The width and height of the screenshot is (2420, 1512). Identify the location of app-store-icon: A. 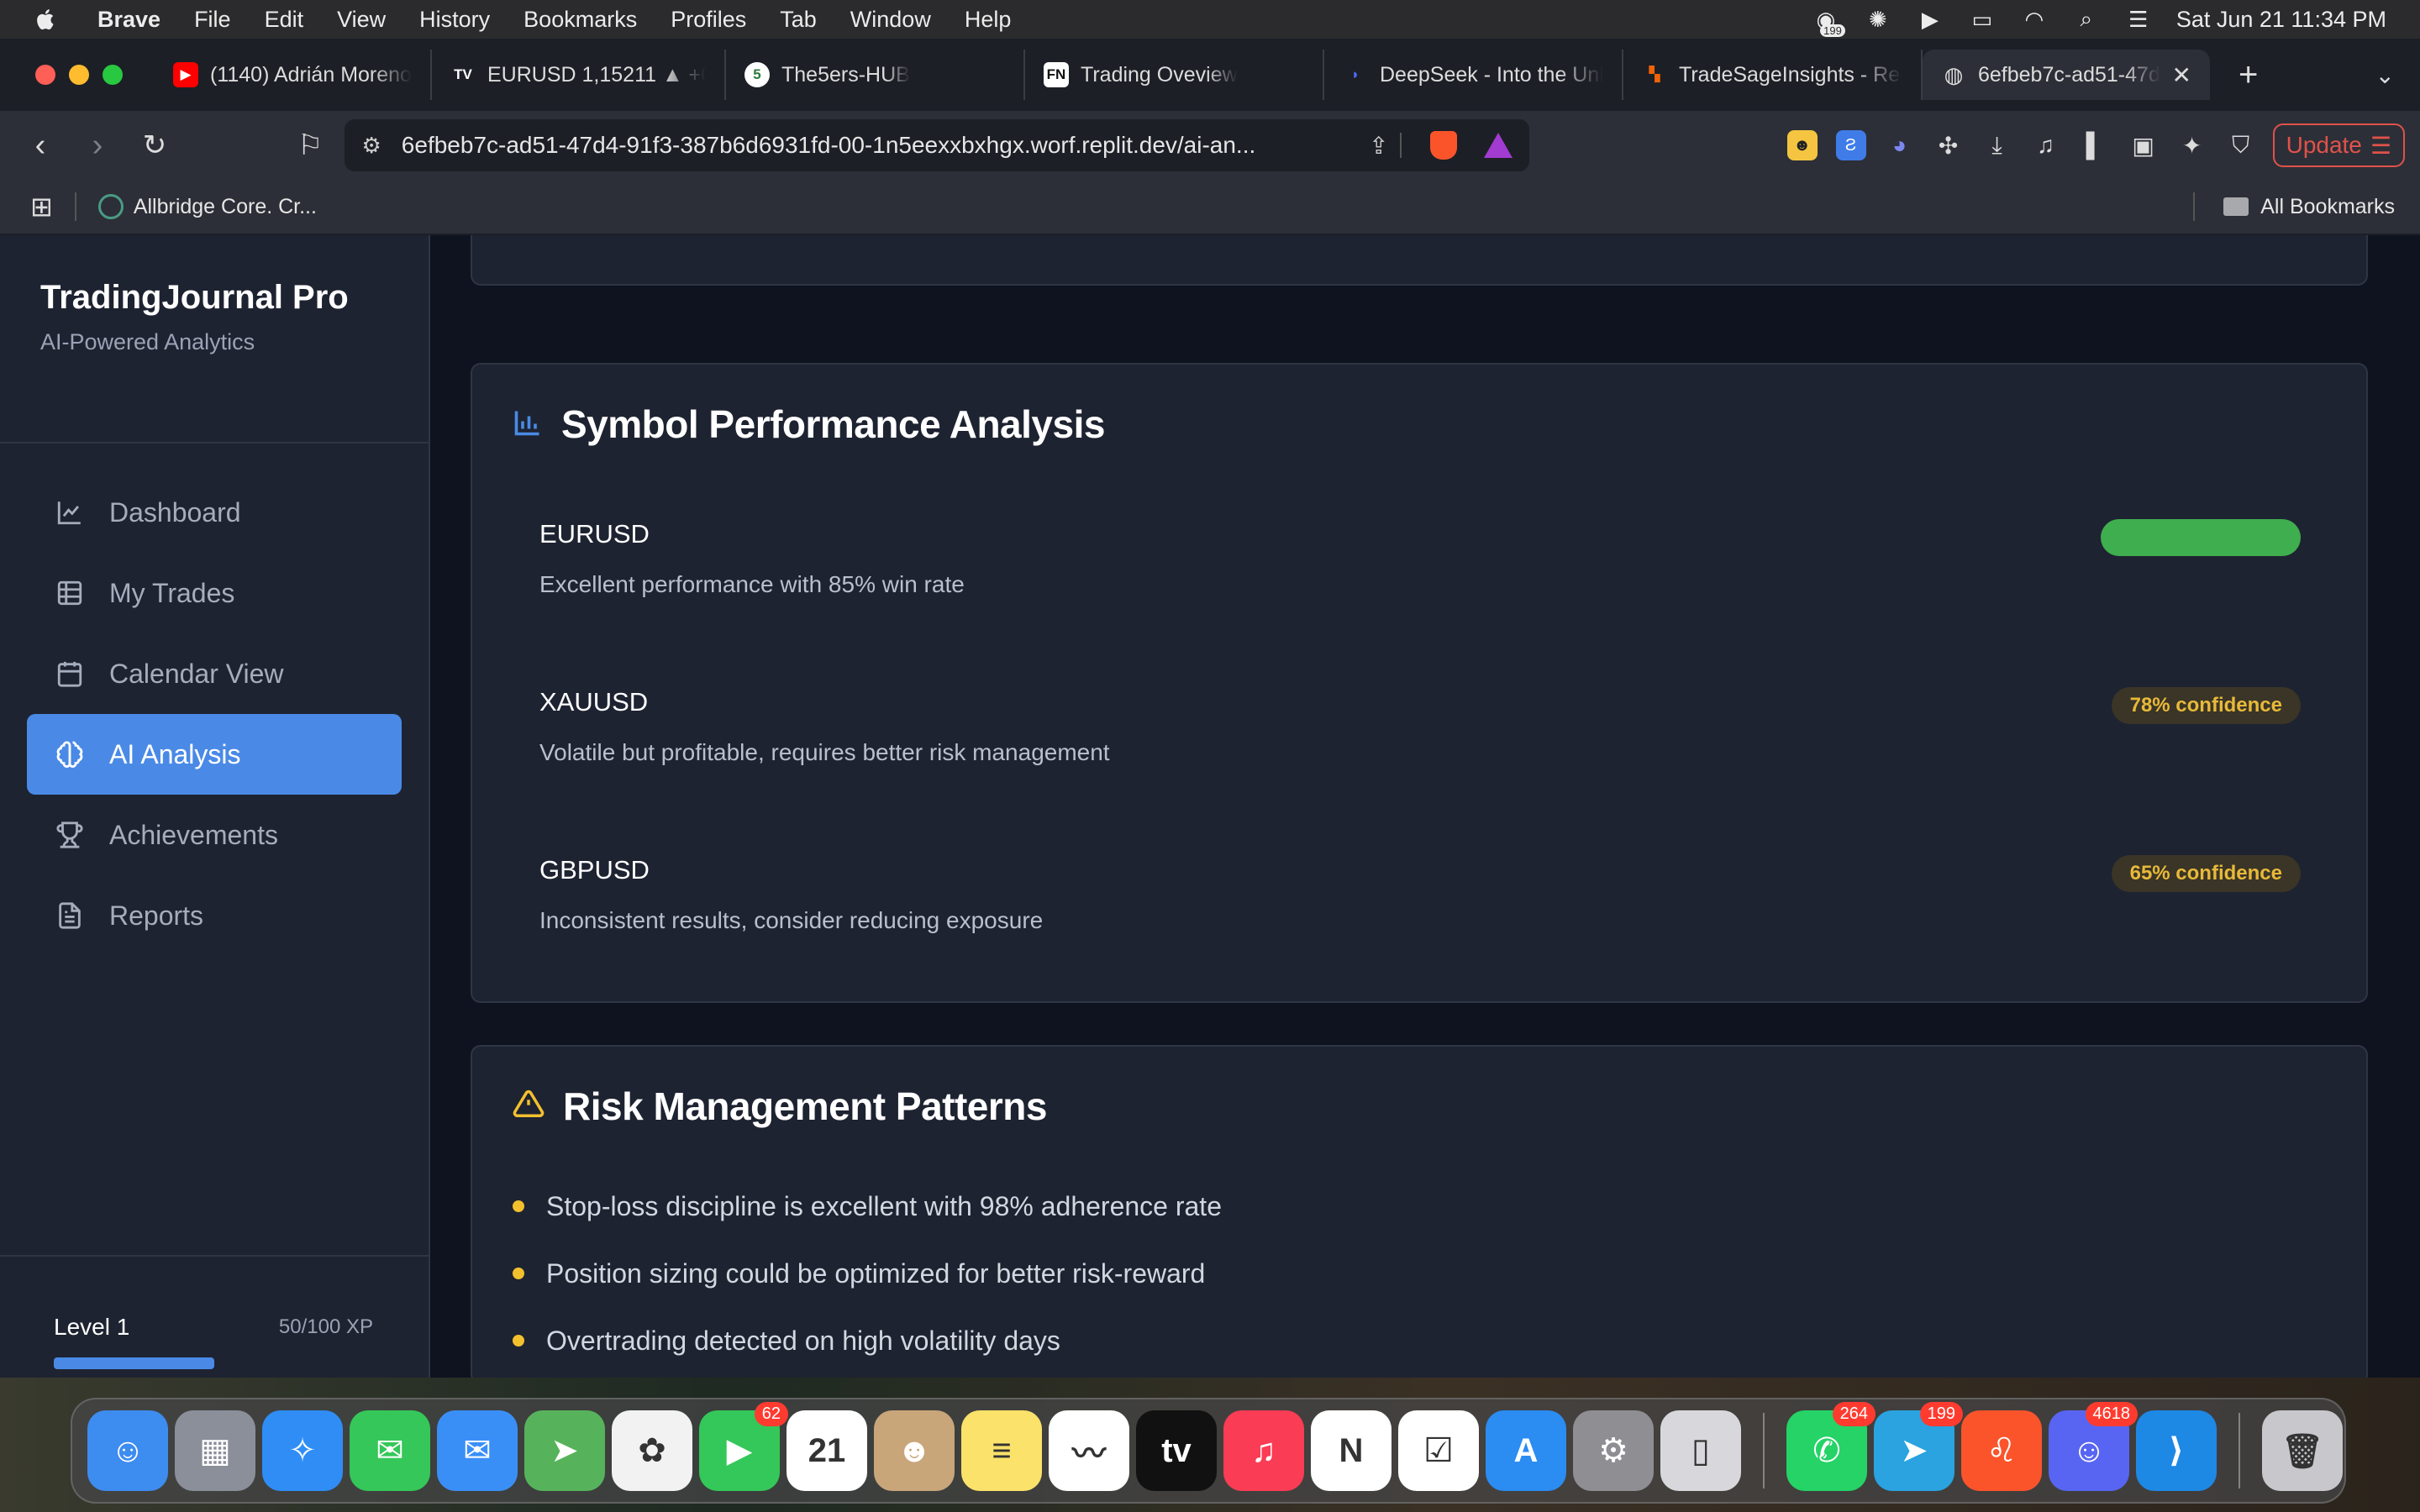
(1526, 1450).